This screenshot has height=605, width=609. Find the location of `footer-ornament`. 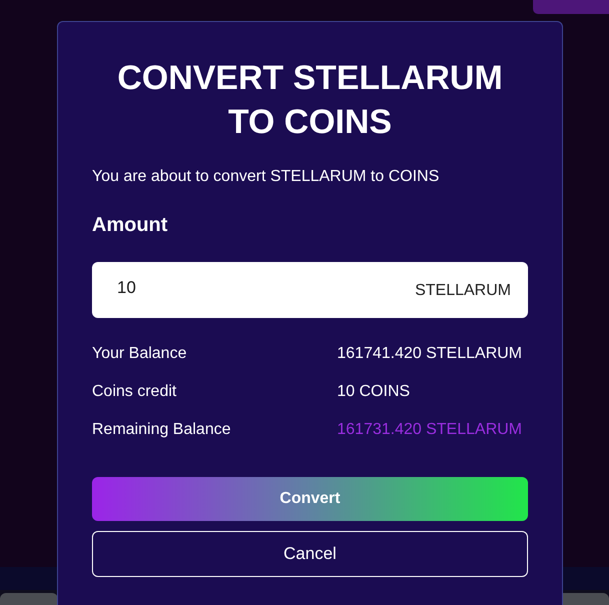

footer-ornament is located at coordinates (29, 599).